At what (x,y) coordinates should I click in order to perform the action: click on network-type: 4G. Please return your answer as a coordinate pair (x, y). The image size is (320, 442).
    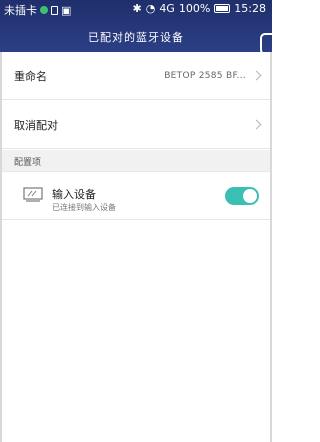
    Looking at the image, I should click on (167, 8).